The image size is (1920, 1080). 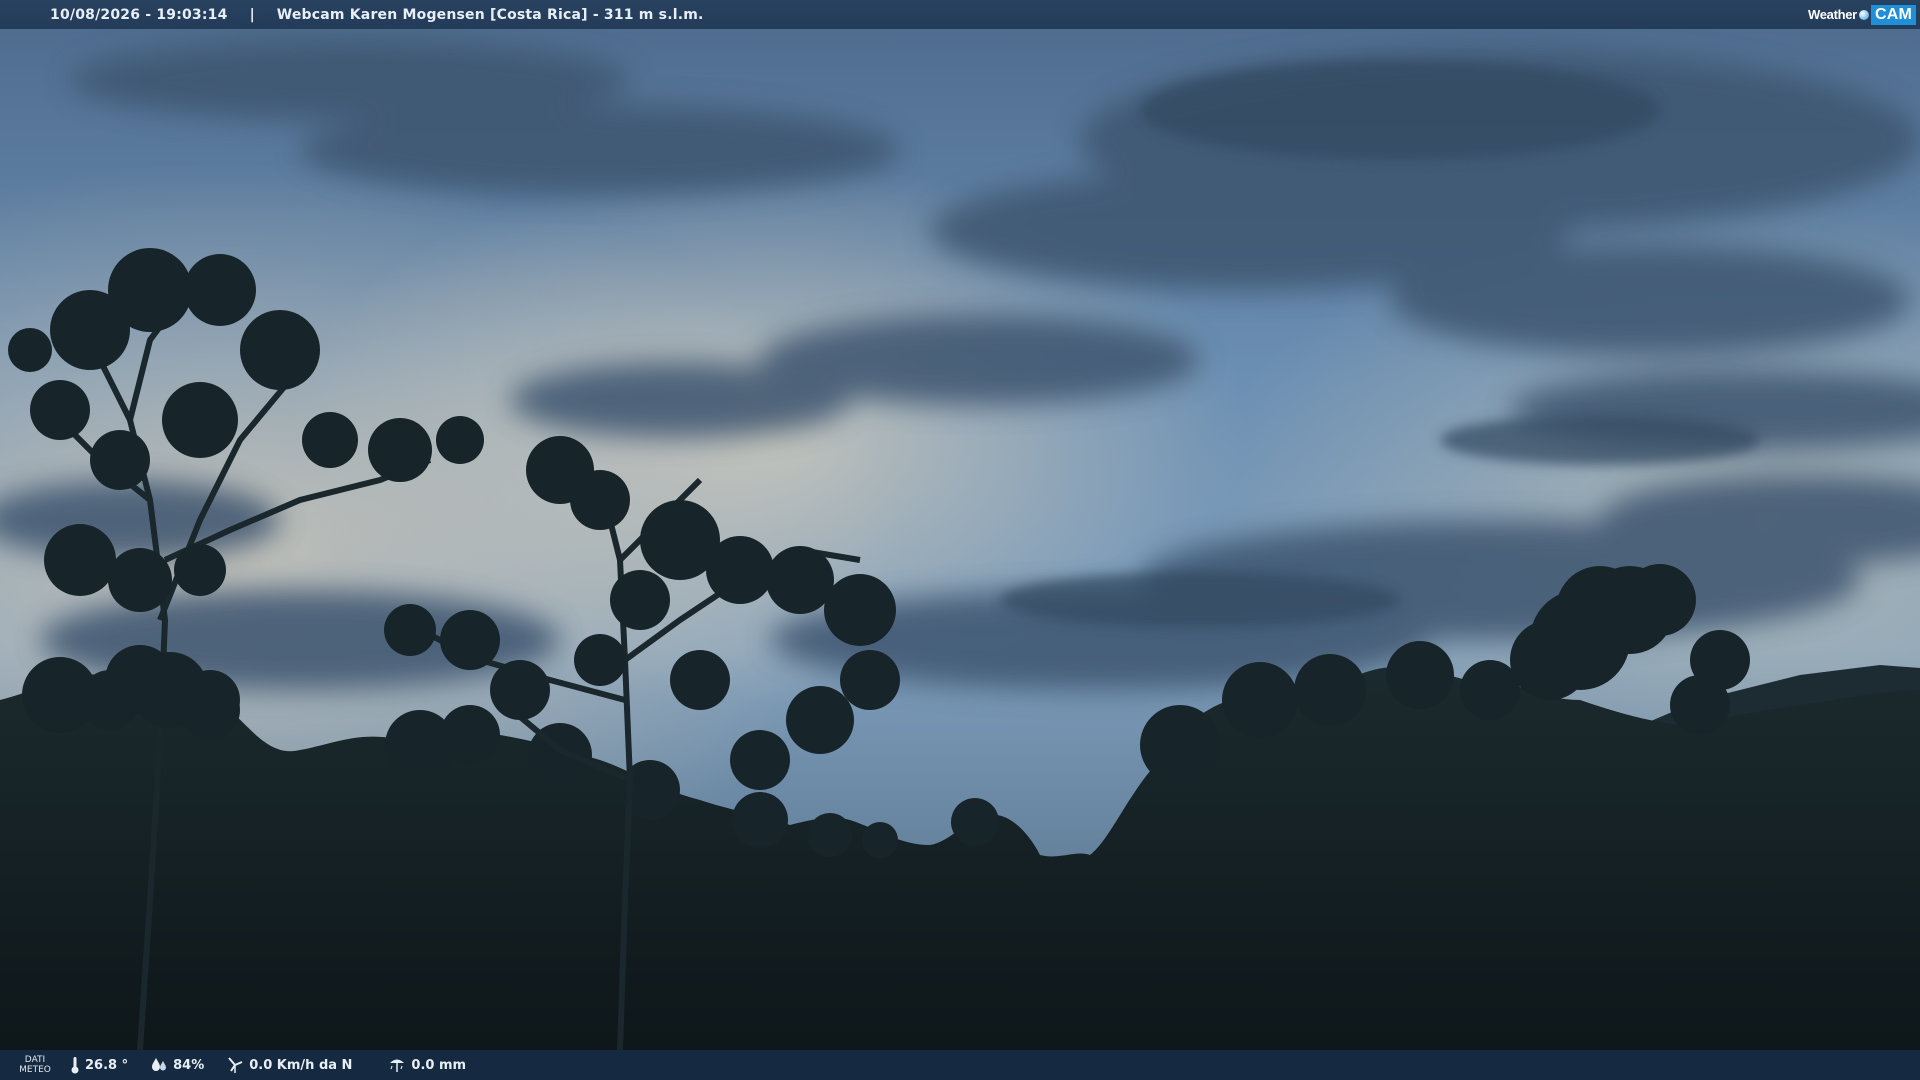 I want to click on weather-data-label: DATI METEO, so click(x=35, y=1065).